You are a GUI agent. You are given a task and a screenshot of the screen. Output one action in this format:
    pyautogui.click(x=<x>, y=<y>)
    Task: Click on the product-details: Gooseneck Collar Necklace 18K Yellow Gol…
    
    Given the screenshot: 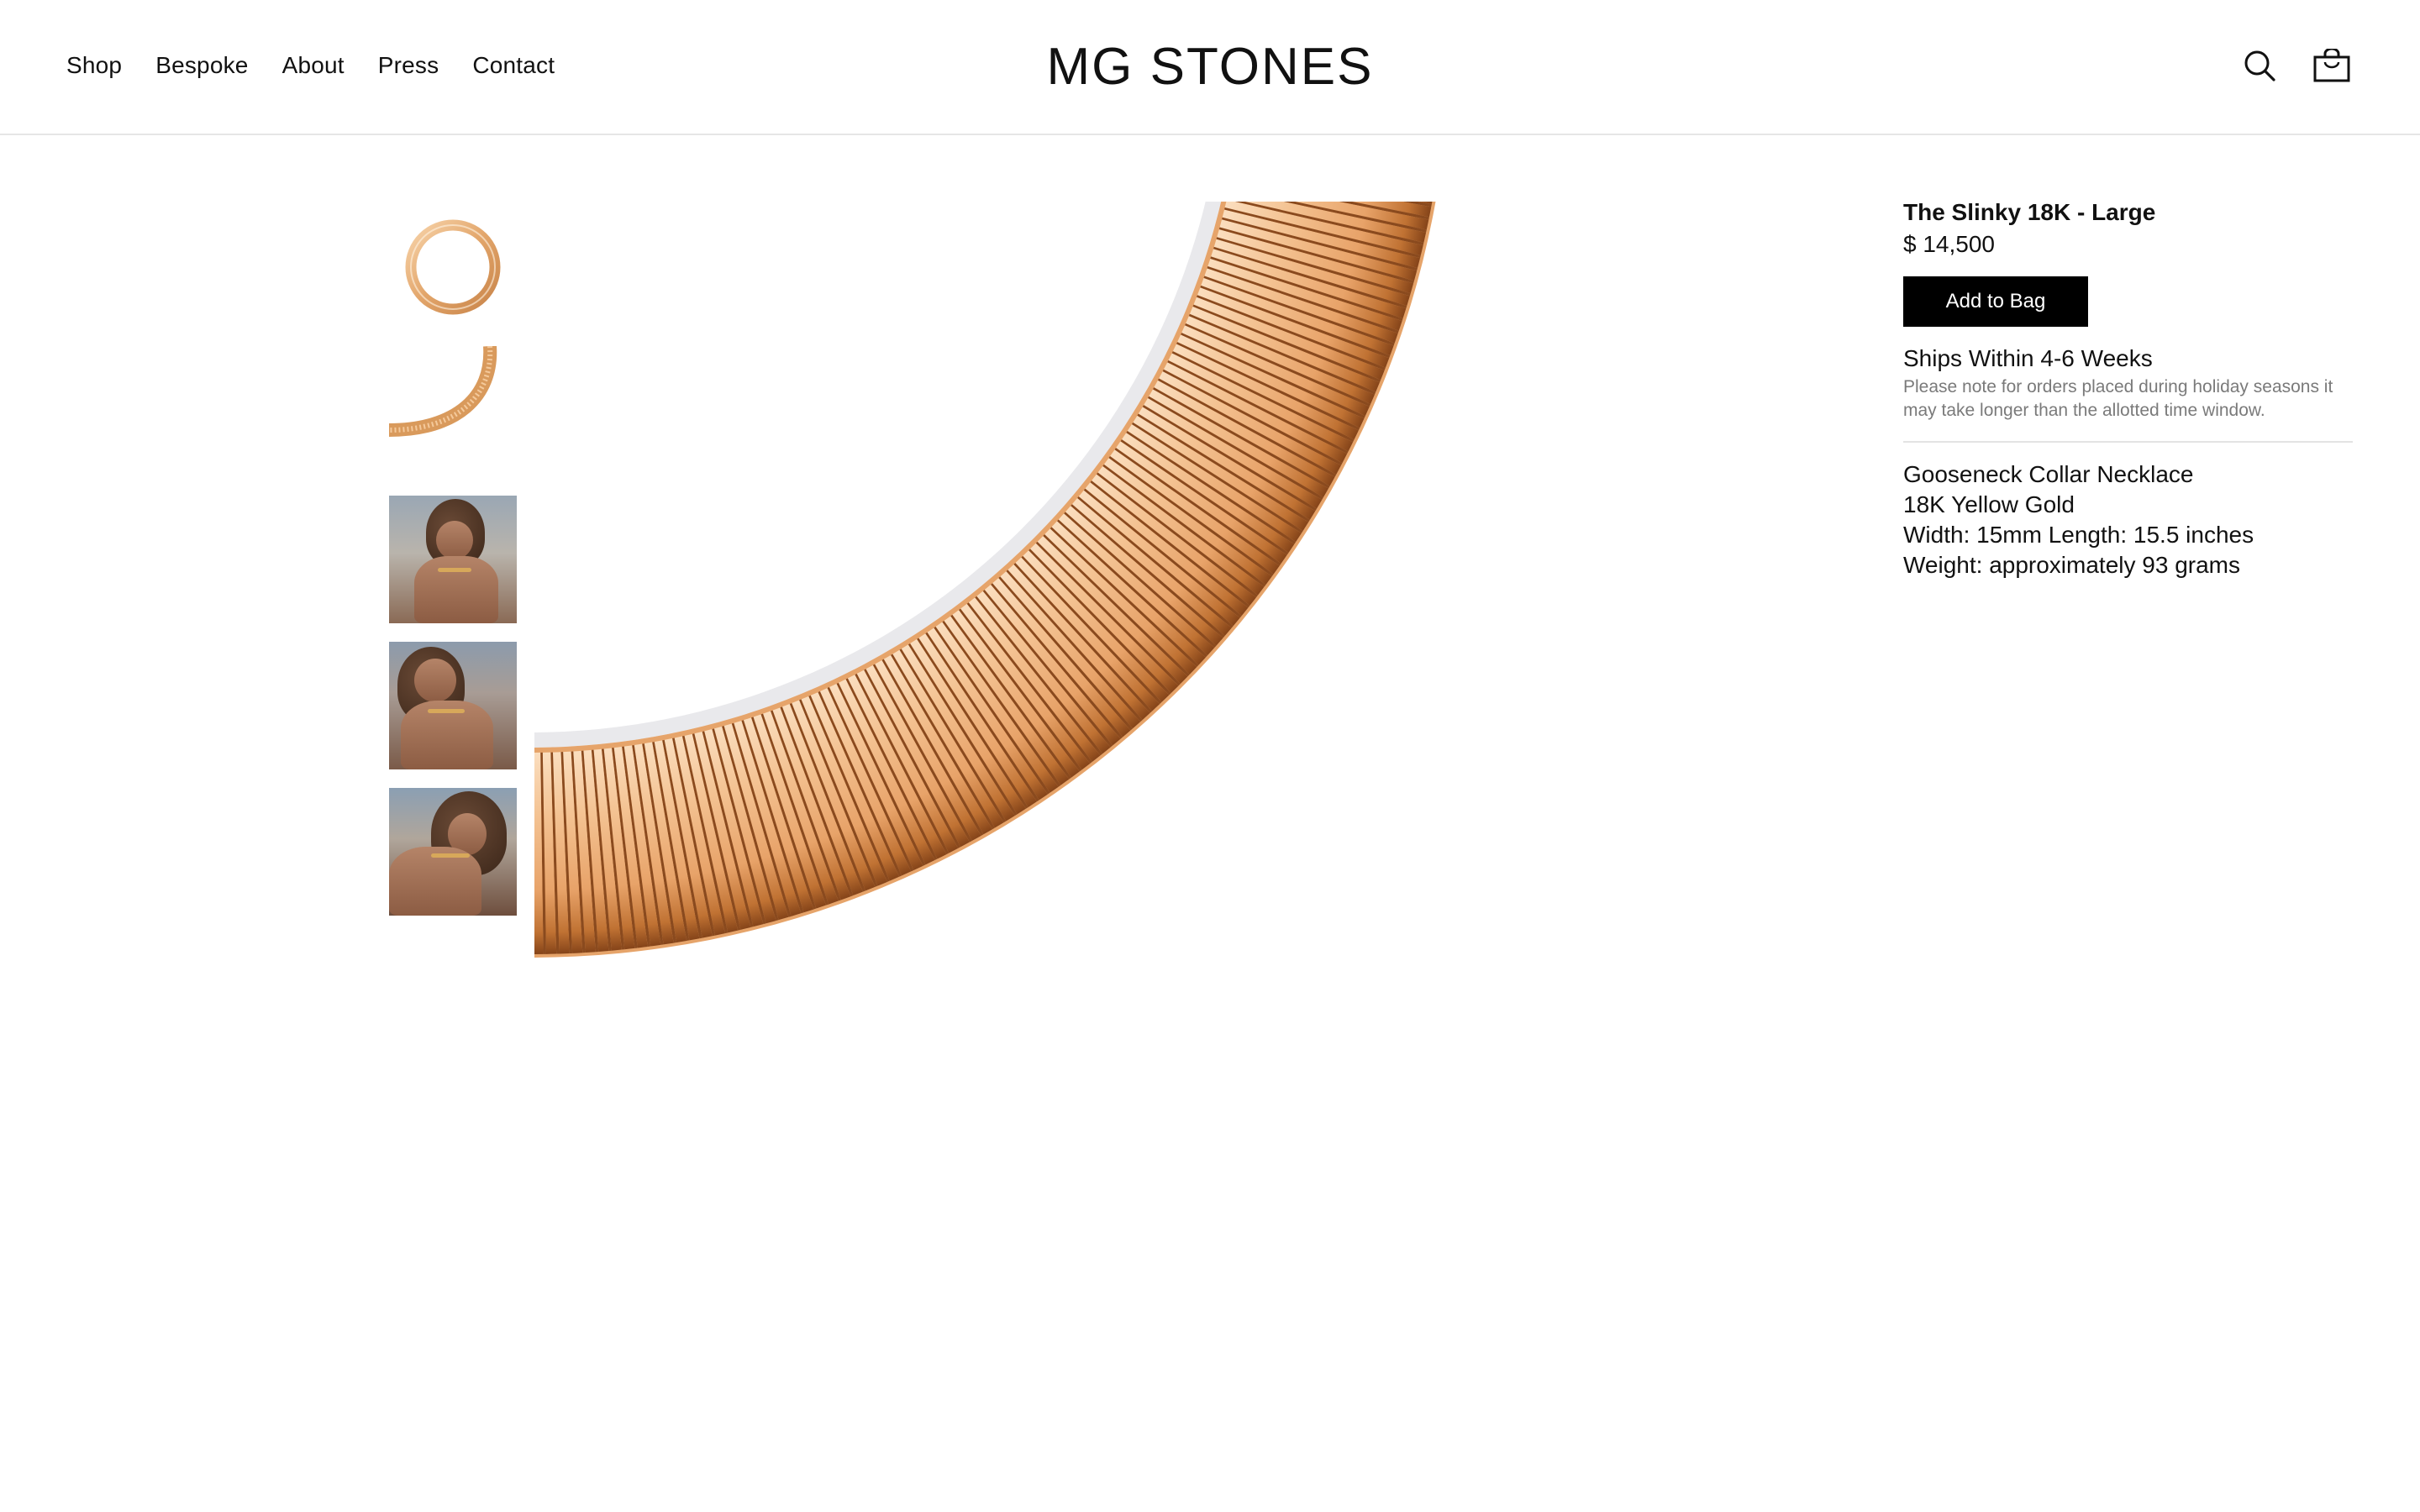 What is the action you would take?
    pyautogui.click(x=2128, y=519)
    